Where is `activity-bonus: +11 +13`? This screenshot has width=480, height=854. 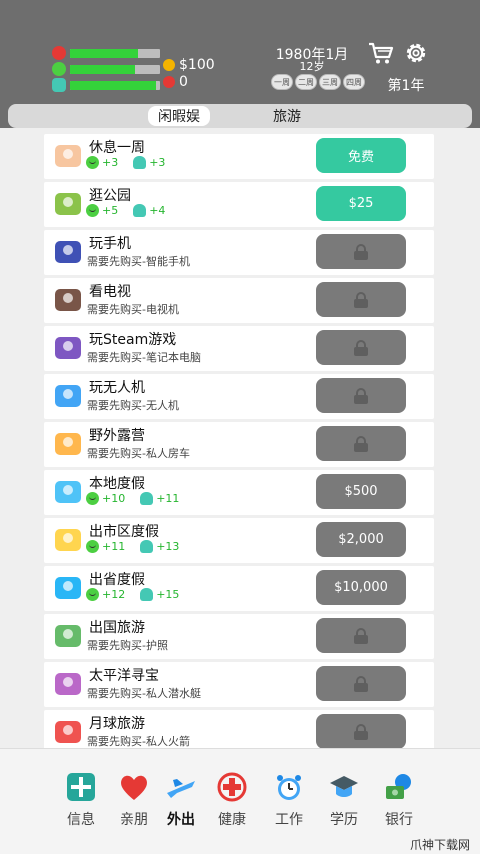 activity-bonus: +11 +13 is located at coordinates (132, 546).